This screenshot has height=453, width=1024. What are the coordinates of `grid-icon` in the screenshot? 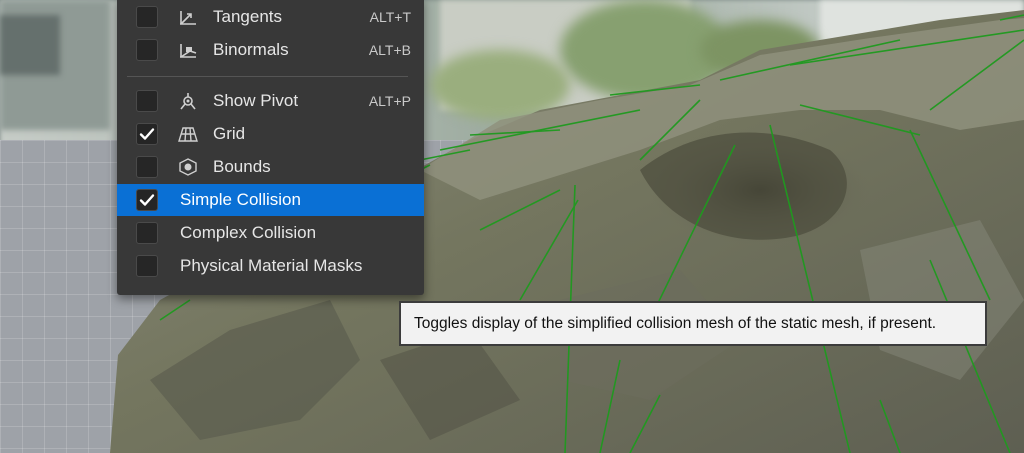 It's located at (188, 134).